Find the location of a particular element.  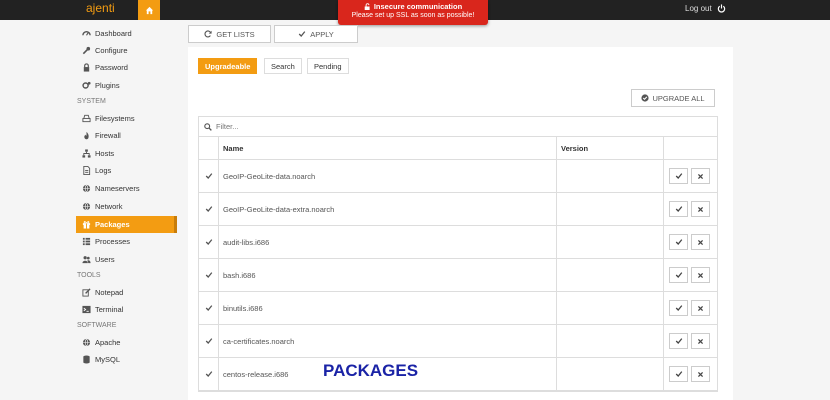

upgrade-all-label: UPGRADE ALL is located at coordinates (678, 98).